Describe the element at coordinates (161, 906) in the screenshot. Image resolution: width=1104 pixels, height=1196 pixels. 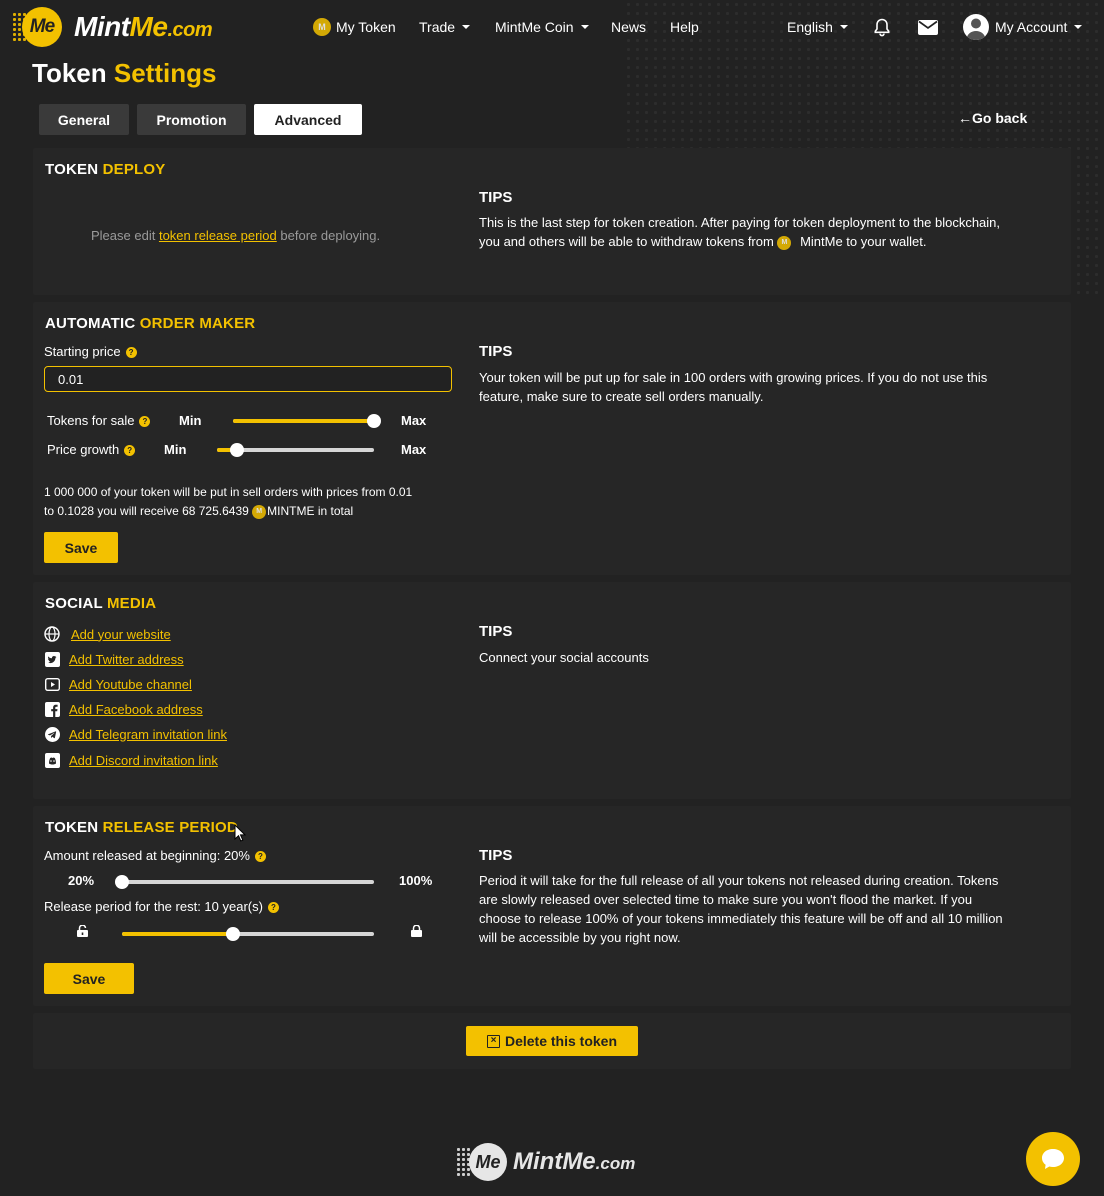
I see `release-period-label: Release period for the rest: 10 year(s)?` at that location.